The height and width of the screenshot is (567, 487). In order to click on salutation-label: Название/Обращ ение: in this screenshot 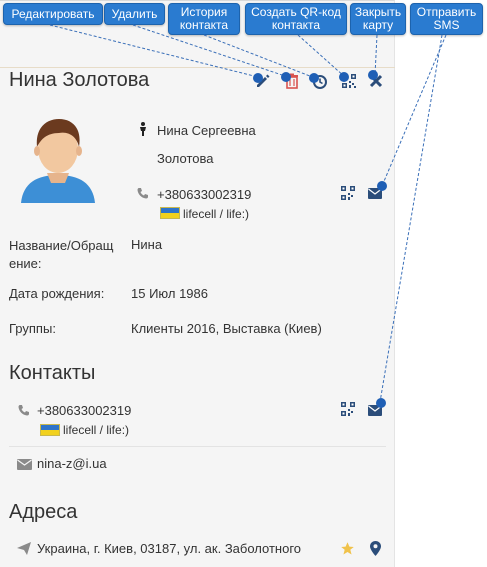, I will do `click(61, 254)`.